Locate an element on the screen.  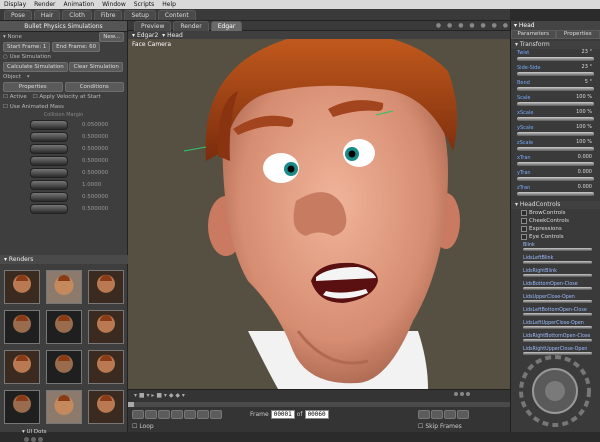
camera-selector: Edgar2 is located at coordinates (147, 35).